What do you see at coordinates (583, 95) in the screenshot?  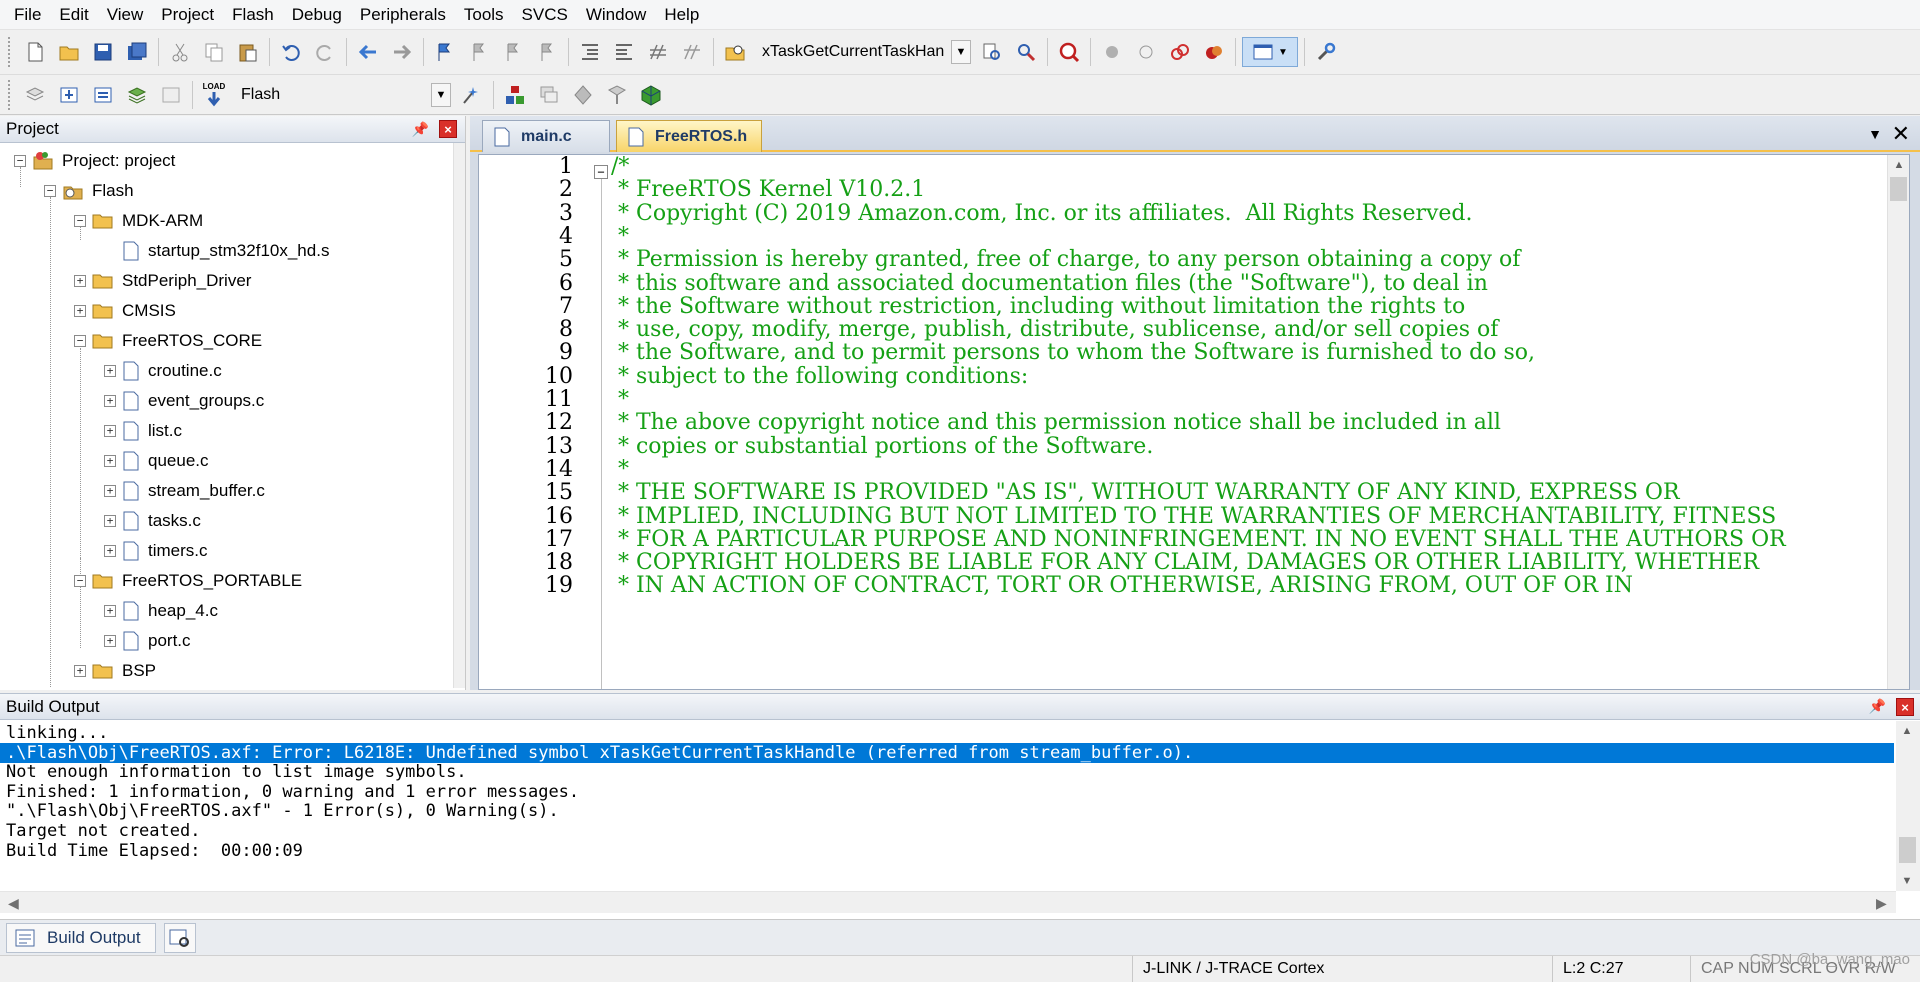 I see `select-software-packs-icon` at bounding box center [583, 95].